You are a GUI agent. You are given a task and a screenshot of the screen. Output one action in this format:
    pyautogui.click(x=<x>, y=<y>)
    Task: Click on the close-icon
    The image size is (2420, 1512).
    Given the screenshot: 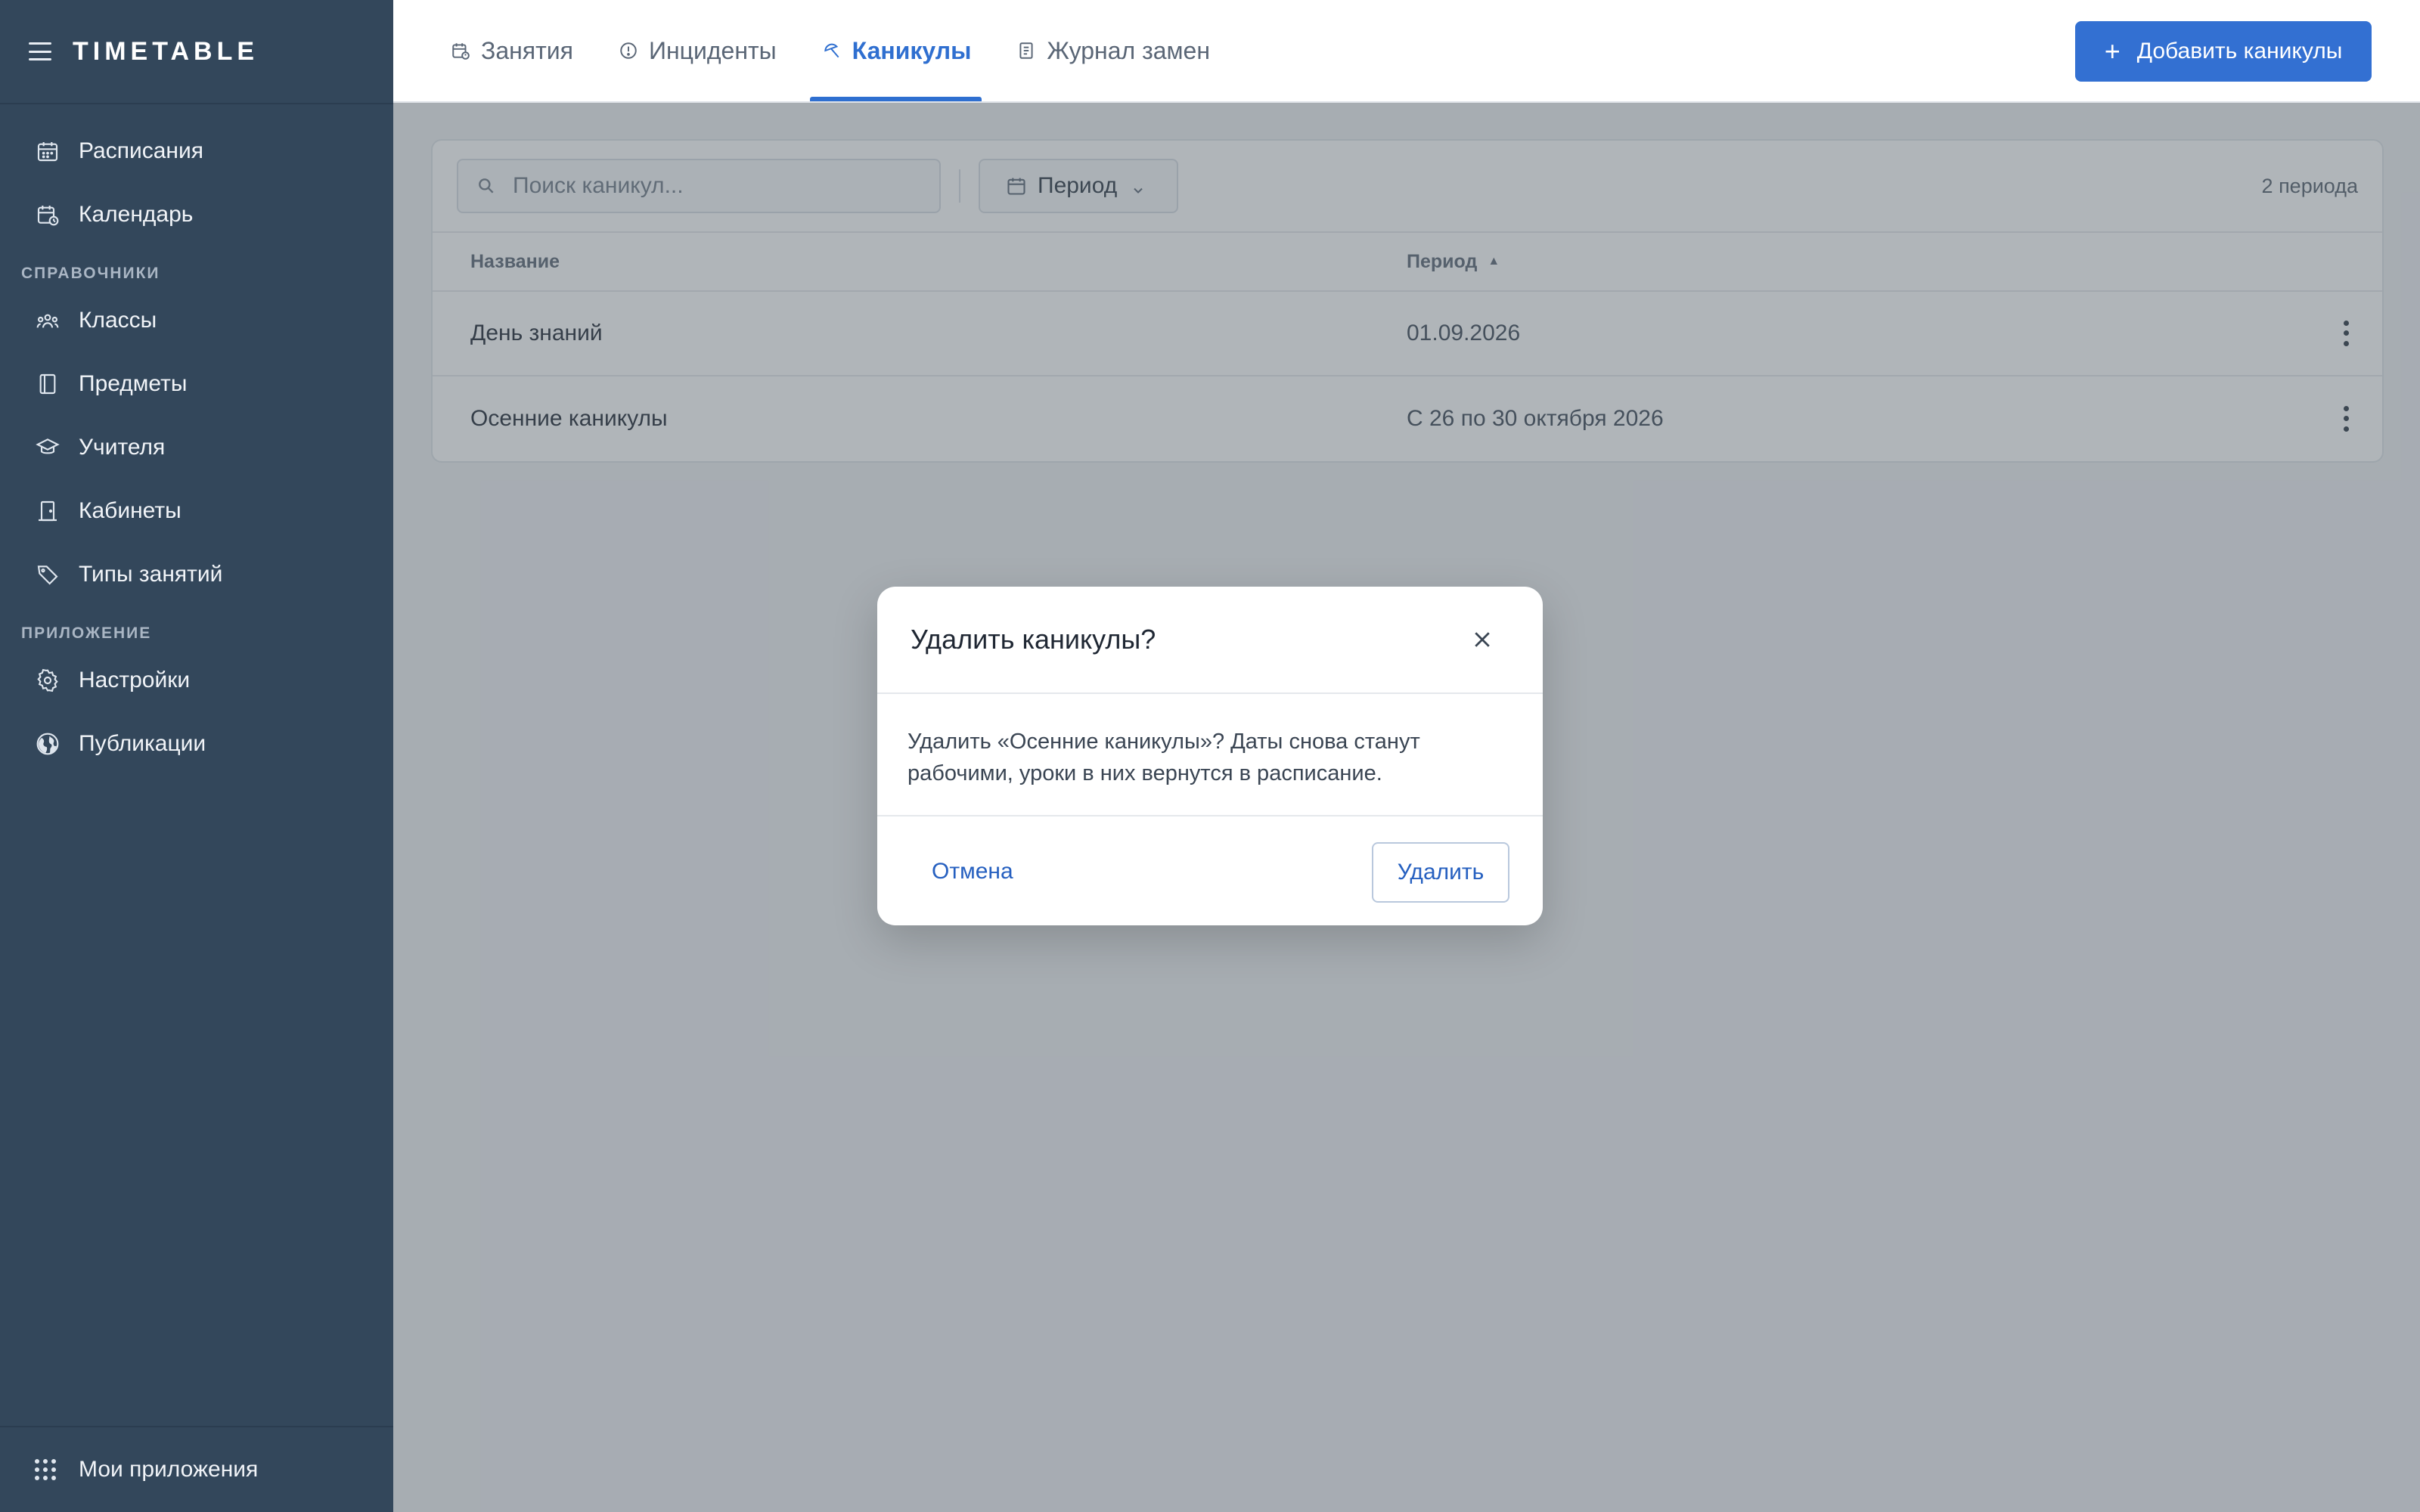 What is the action you would take?
    pyautogui.click(x=1482, y=639)
    